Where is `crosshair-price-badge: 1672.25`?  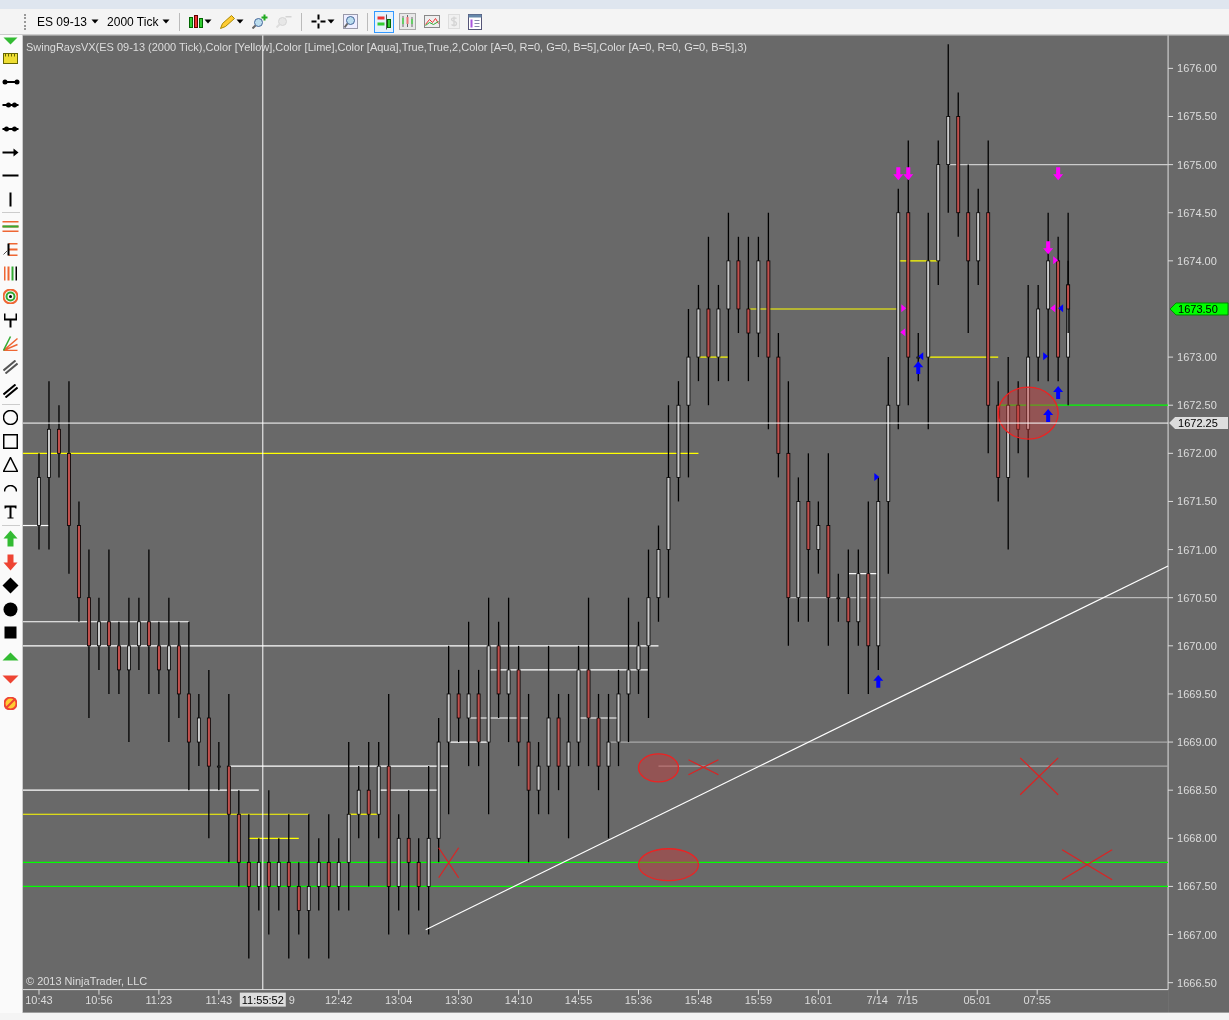
crosshair-price-badge: 1672.25 is located at coordinates (1198, 423).